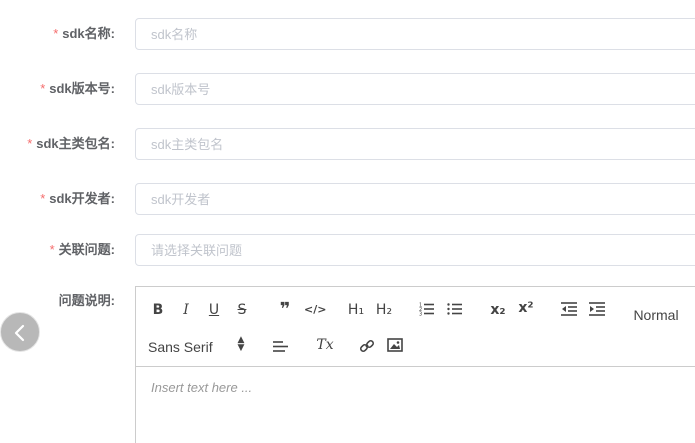  I want to click on font-size-select: Normal, so click(656, 315).